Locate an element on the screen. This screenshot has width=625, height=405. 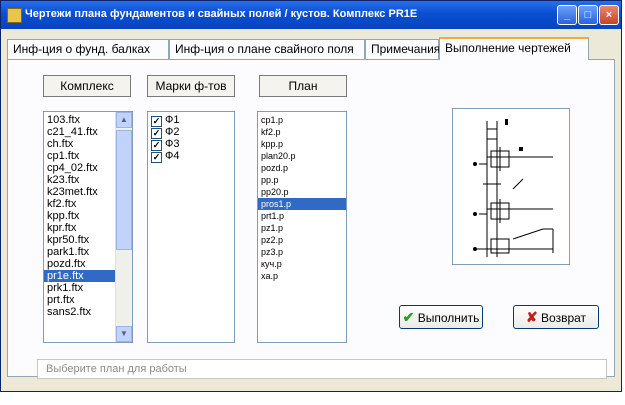
plan-list-item: куч.p is located at coordinates (302, 264).